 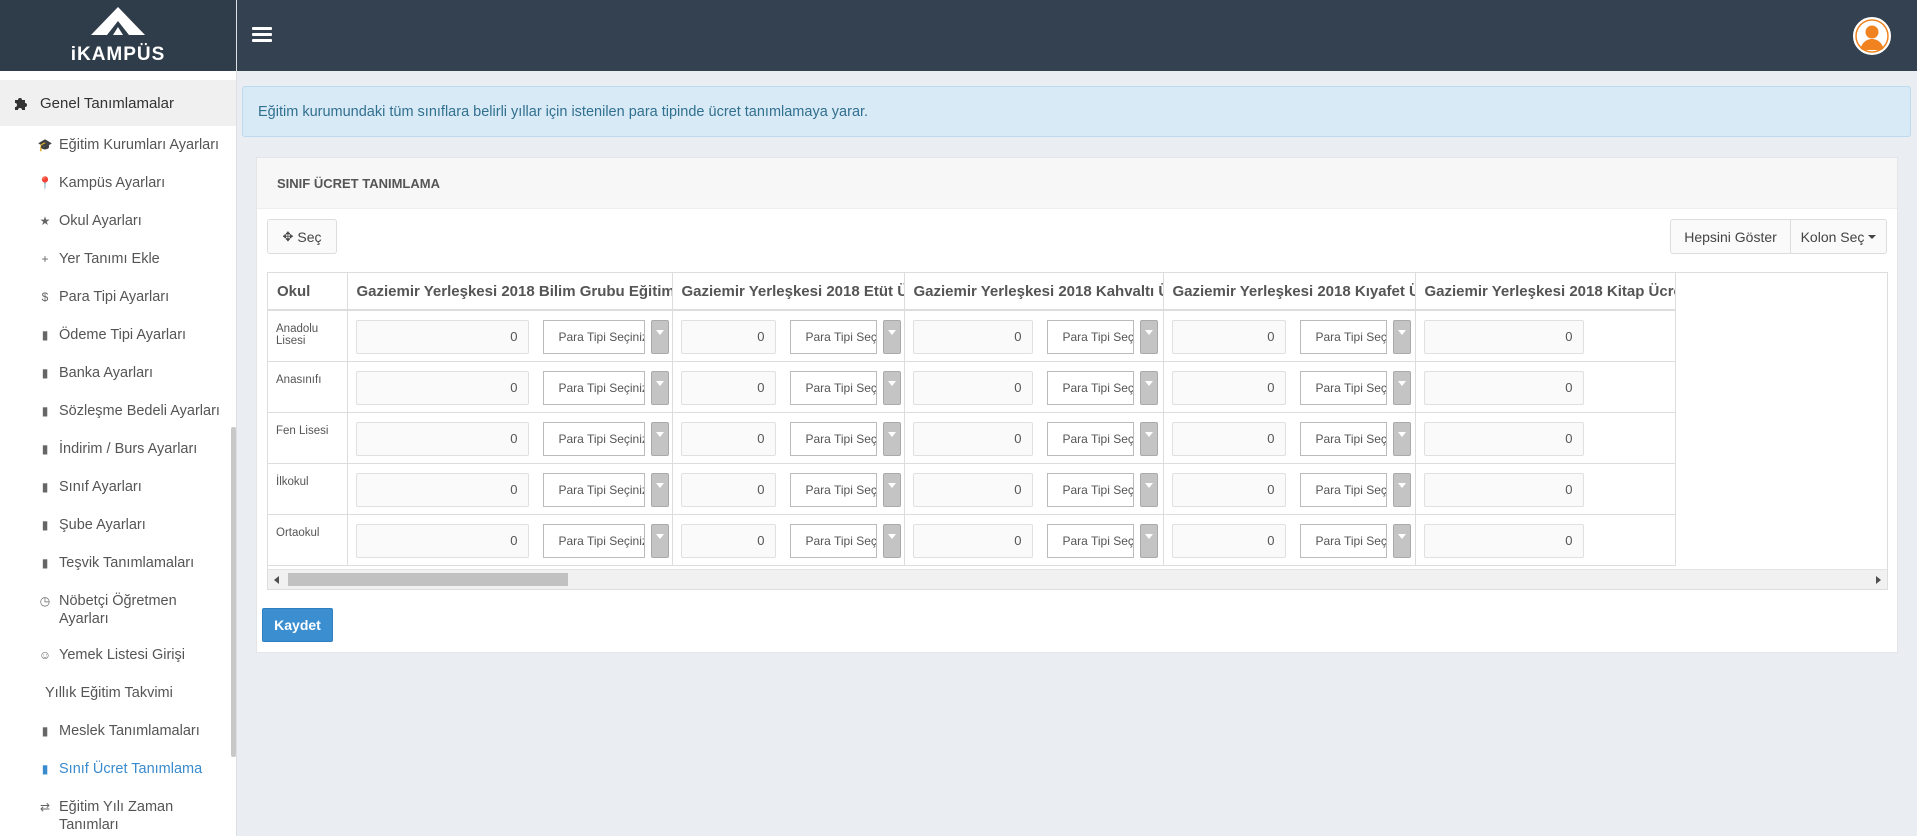 What do you see at coordinates (118, 449) in the screenshot?
I see `sidebar-item: ▮ İndirim / Burs Ayarları` at bounding box center [118, 449].